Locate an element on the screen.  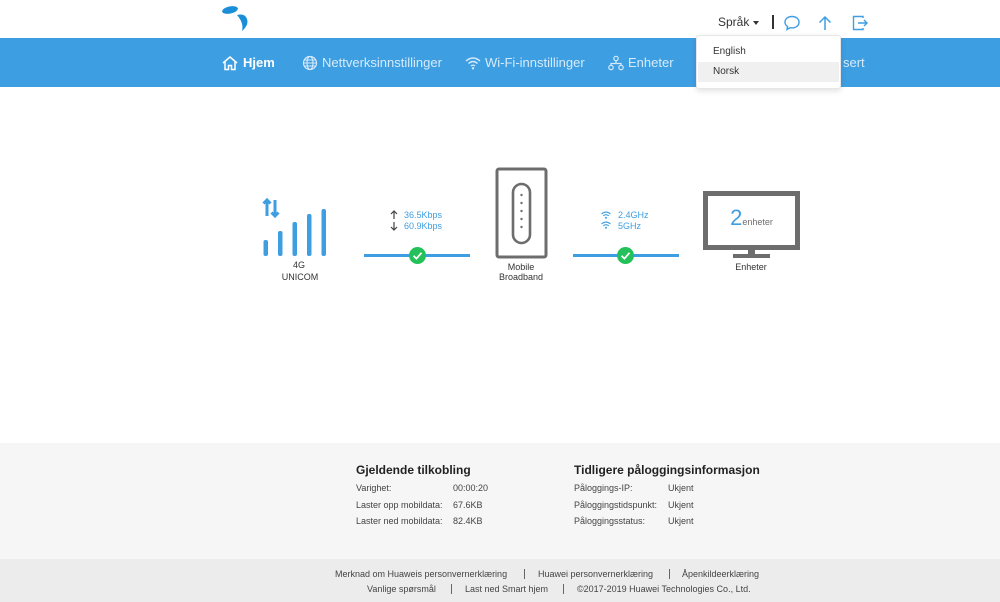
footer-link-faq: Vanlige spørsmål is located at coordinates (401, 589).